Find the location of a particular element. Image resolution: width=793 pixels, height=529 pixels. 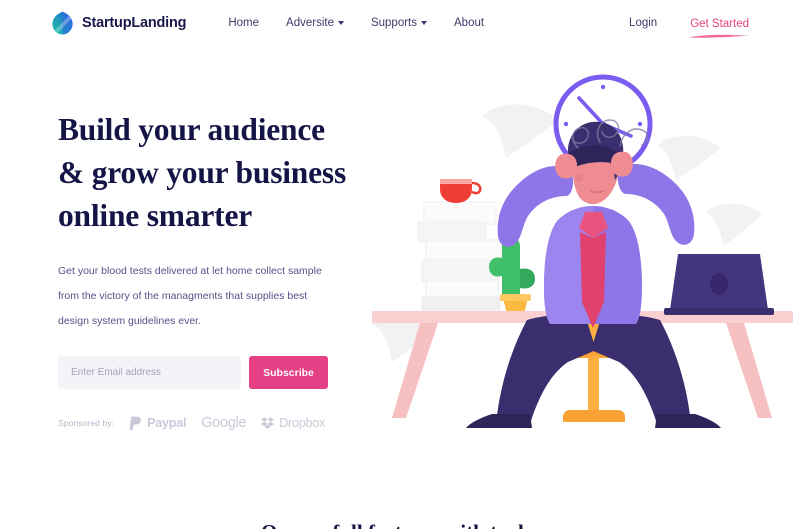

nav-links: Home Adversite Supports About is located at coordinates (356, 23).